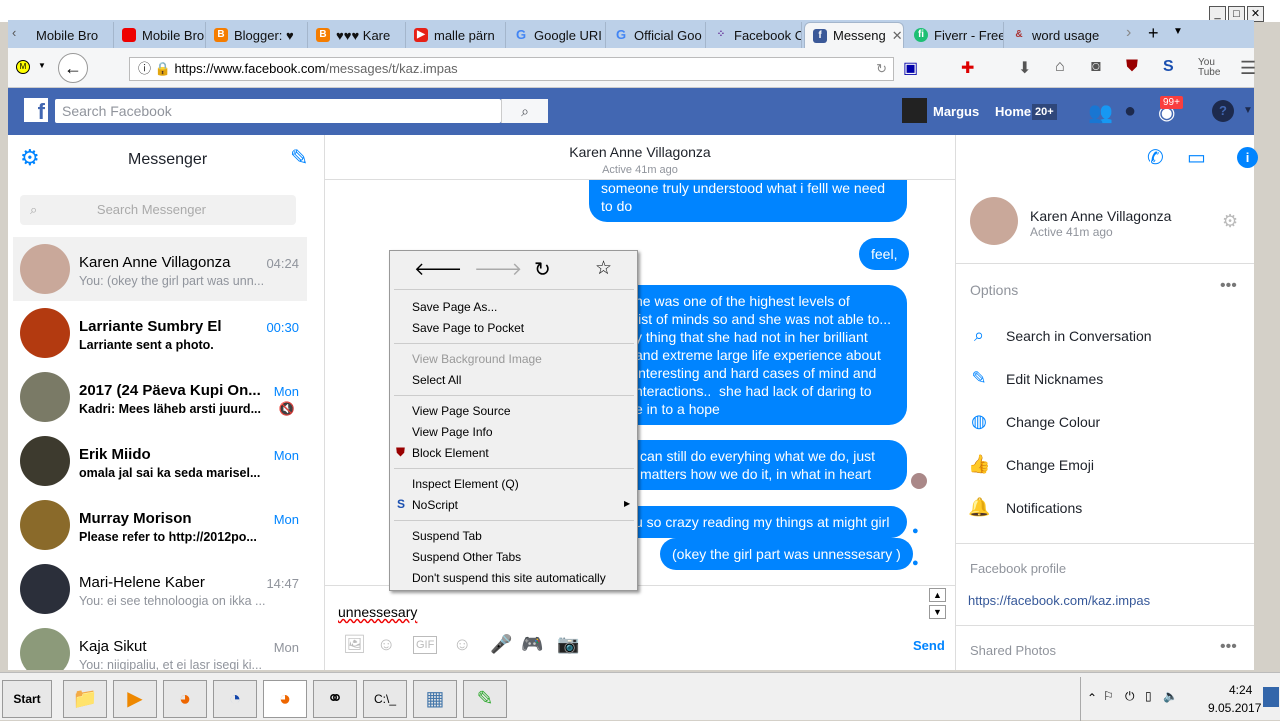 The height and width of the screenshot is (721, 1280). Describe the element at coordinates (498, 269) in the screenshot. I see `forward-icon: 🡒` at that location.